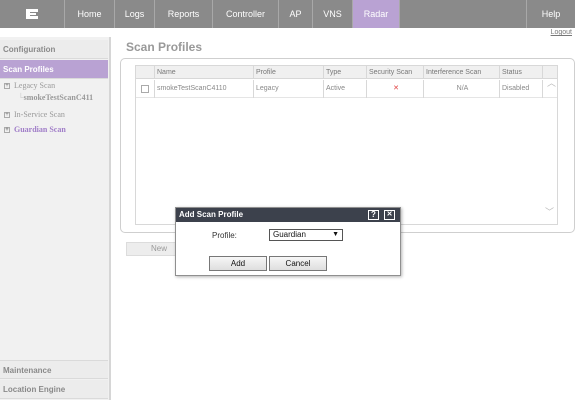 The height and width of the screenshot is (400, 575). I want to click on tree-in-service-scan: + In-Service Scan, so click(34, 114).